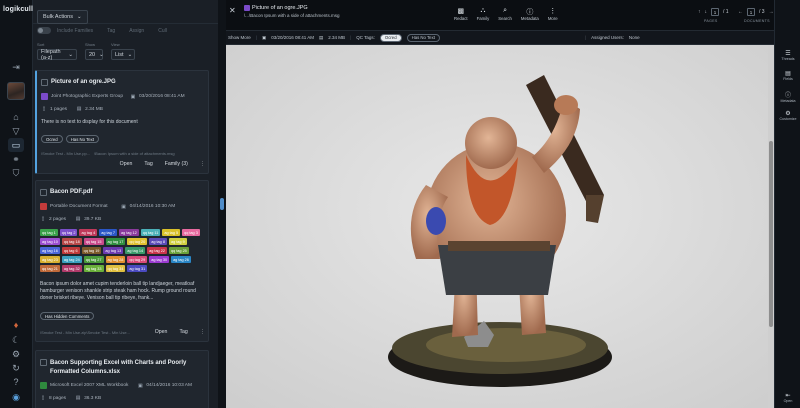 The image size is (800, 408). Describe the element at coordinates (93, 268) in the screenshot. I see `tag-chip: ag tag 33` at that location.